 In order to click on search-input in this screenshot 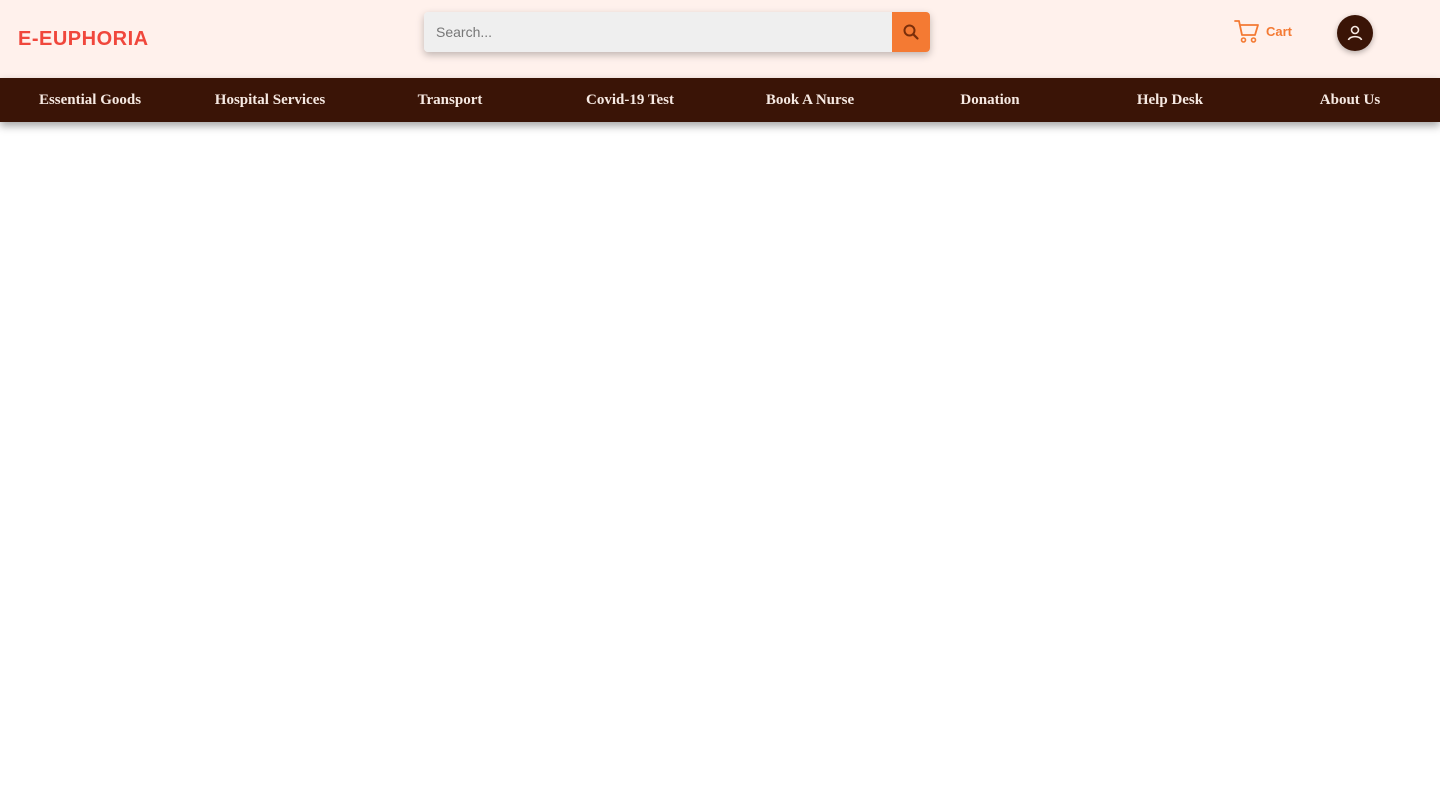, I will do `click(658, 32)`.